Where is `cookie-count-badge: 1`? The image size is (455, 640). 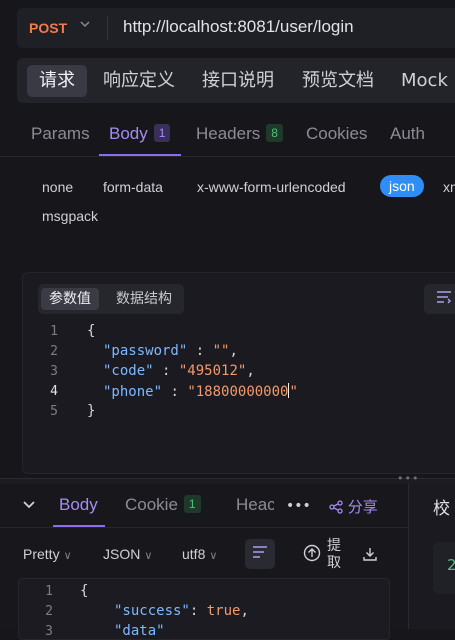 cookie-count-badge: 1 is located at coordinates (192, 504).